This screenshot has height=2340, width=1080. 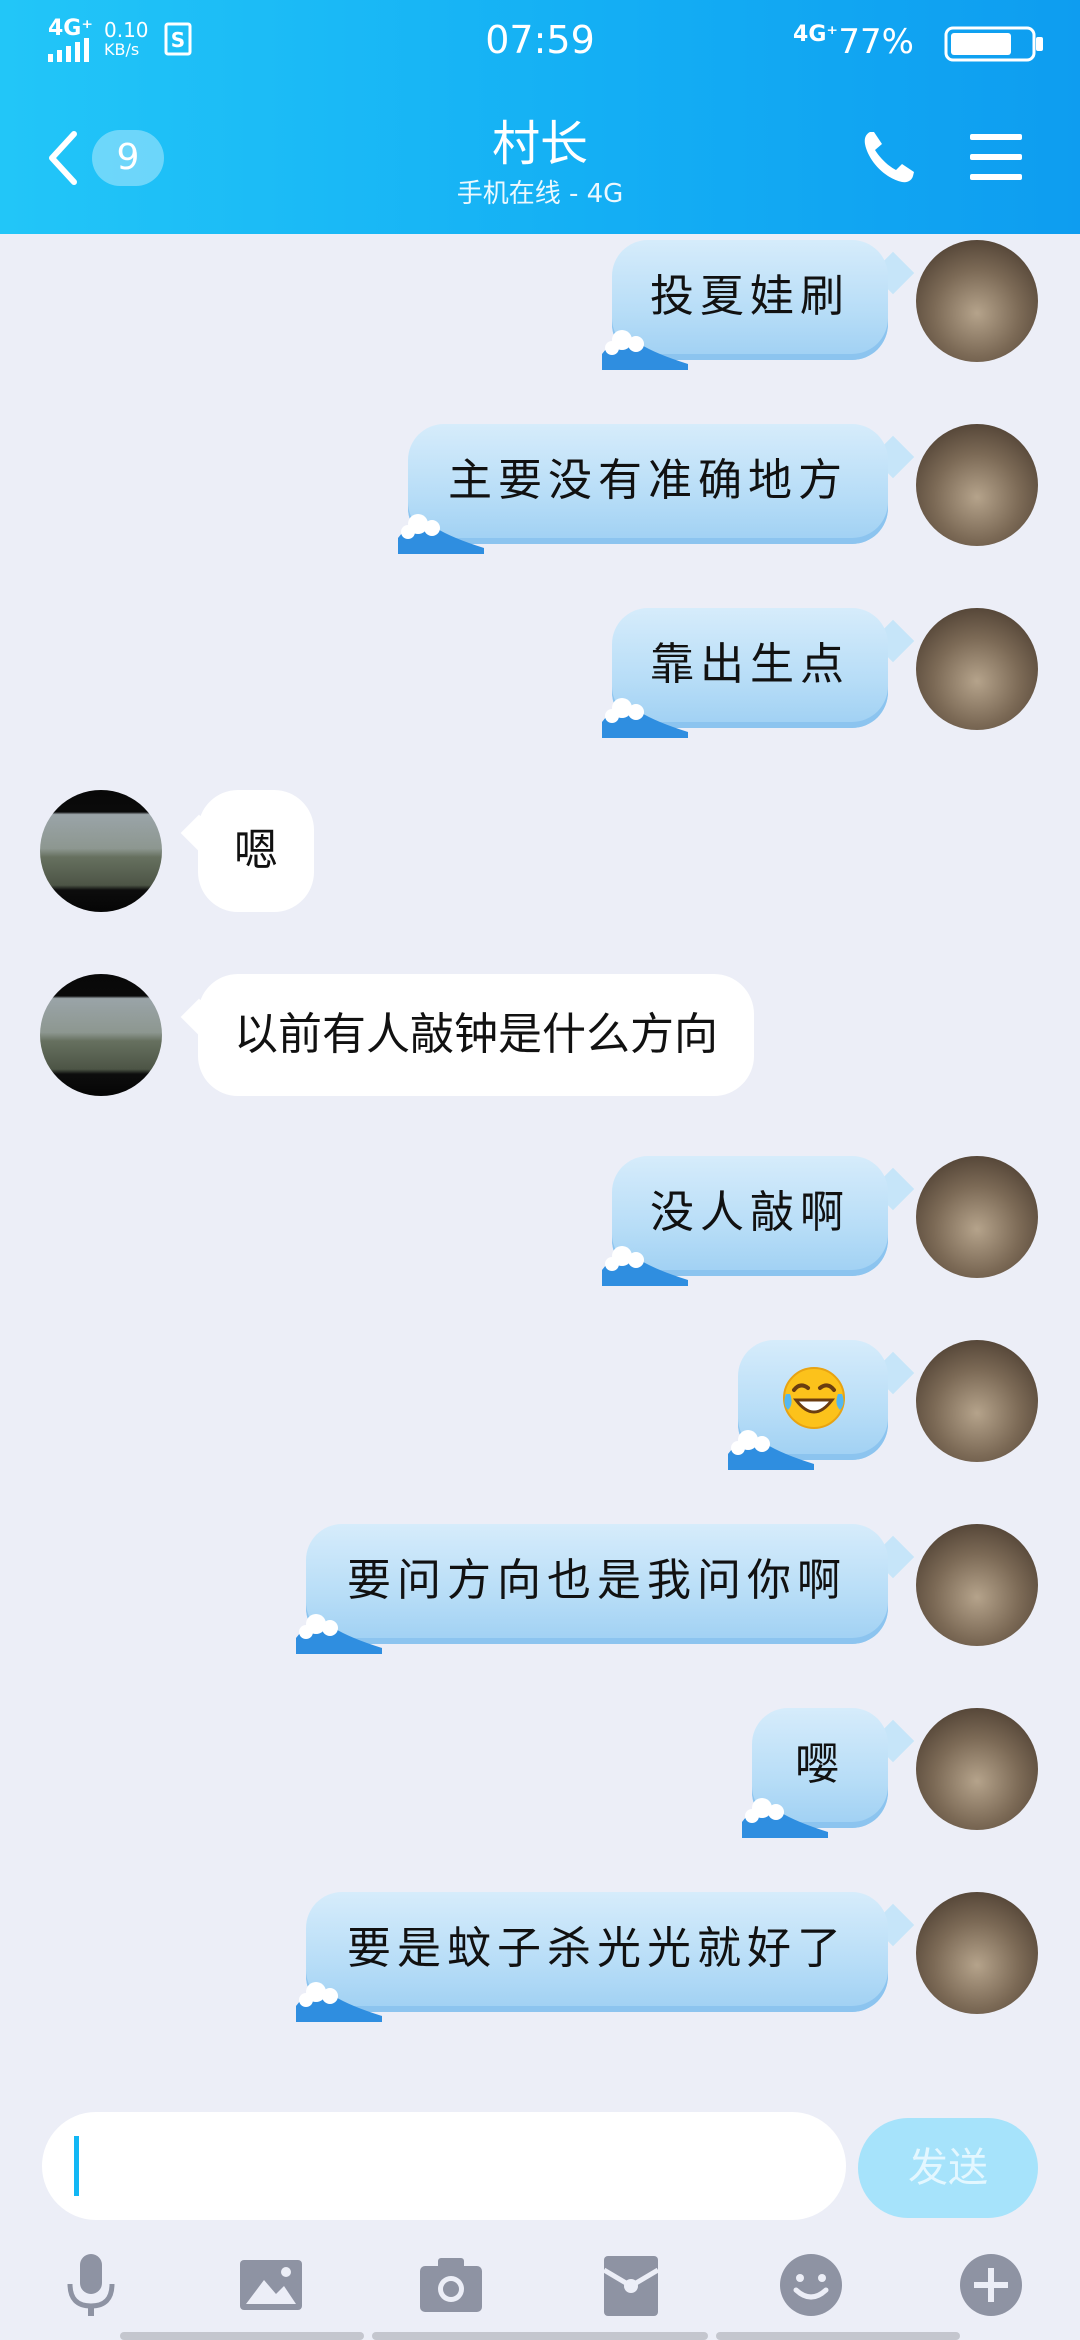 I want to click on message-row: 以前有人敲钟是什么方向, so click(x=540, y=1039).